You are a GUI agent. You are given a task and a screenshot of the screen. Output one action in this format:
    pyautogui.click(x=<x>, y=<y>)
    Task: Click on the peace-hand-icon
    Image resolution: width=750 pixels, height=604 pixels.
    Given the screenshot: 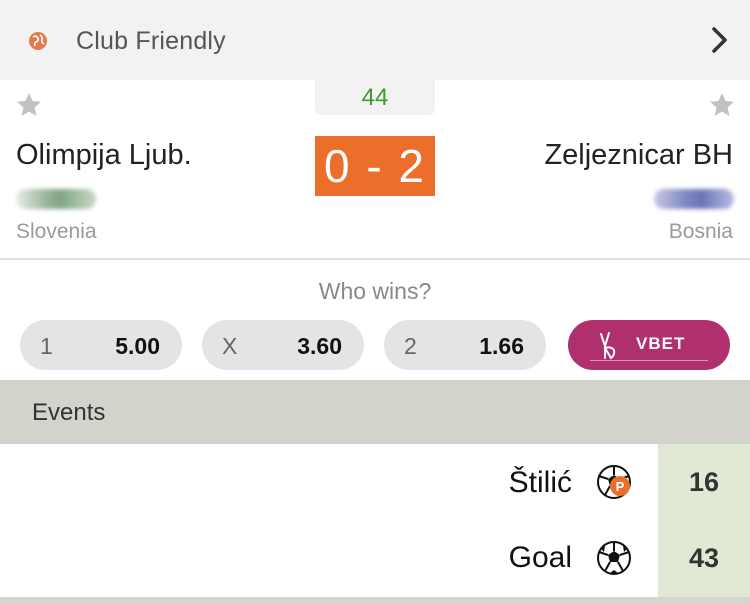 What is the action you would take?
    pyautogui.click(x=608, y=346)
    